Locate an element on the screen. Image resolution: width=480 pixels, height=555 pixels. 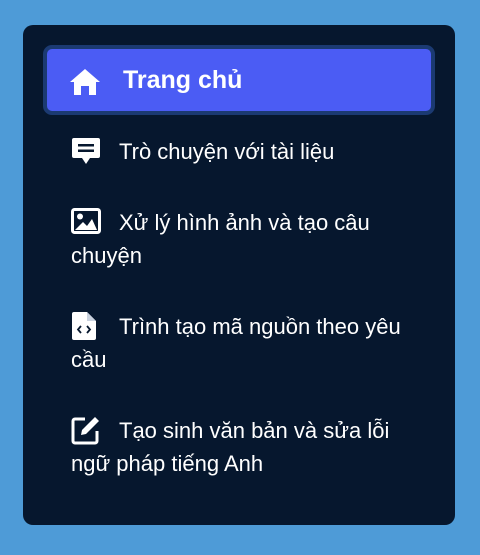
home-icon is located at coordinates (85, 82).